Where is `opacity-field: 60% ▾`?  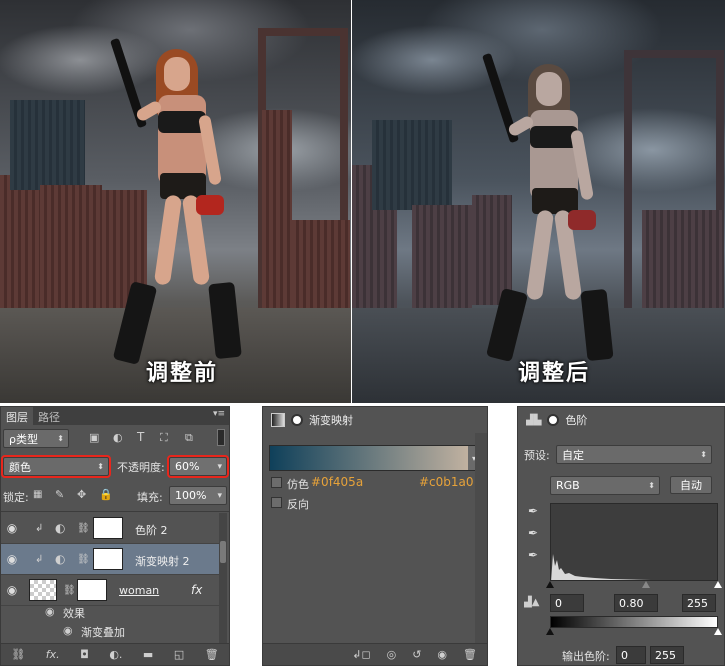
opacity-field: 60% ▾ is located at coordinates (198, 466).